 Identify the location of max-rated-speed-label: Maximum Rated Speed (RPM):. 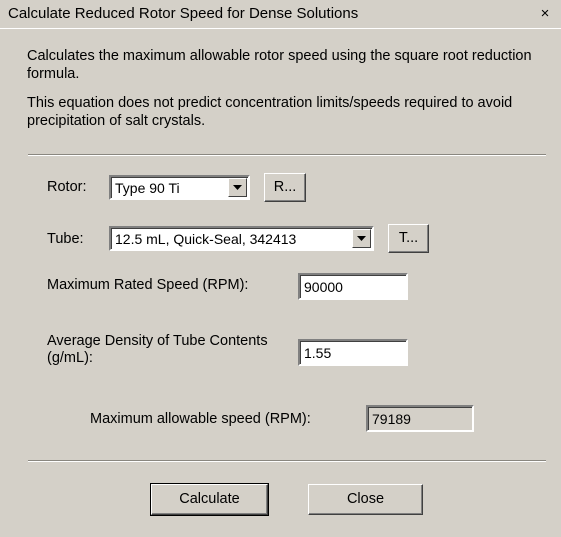
(148, 285).